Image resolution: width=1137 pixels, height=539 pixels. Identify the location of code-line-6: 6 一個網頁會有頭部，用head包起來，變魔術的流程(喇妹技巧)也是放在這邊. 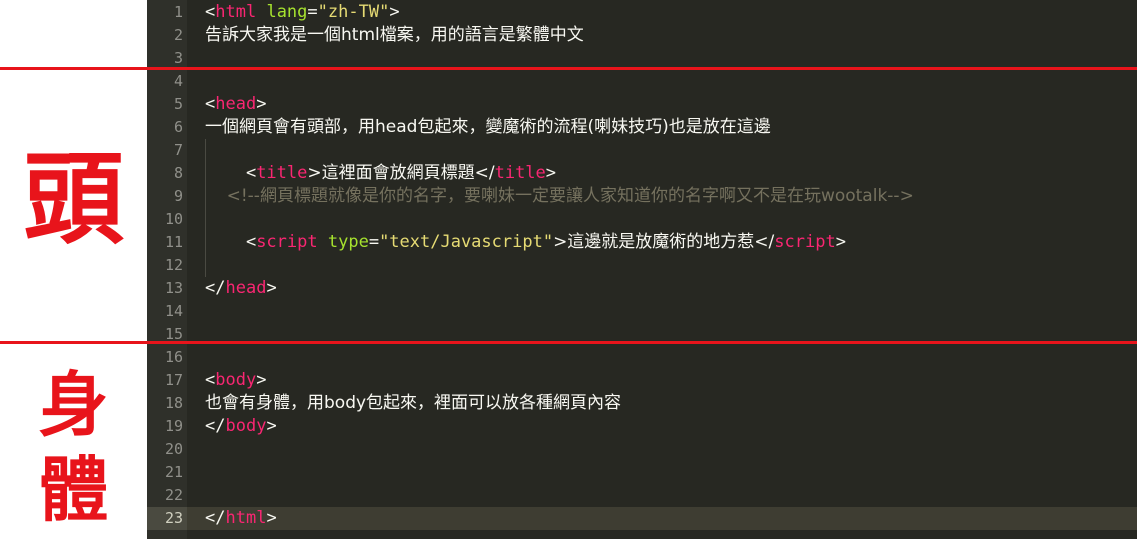
(642, 127).